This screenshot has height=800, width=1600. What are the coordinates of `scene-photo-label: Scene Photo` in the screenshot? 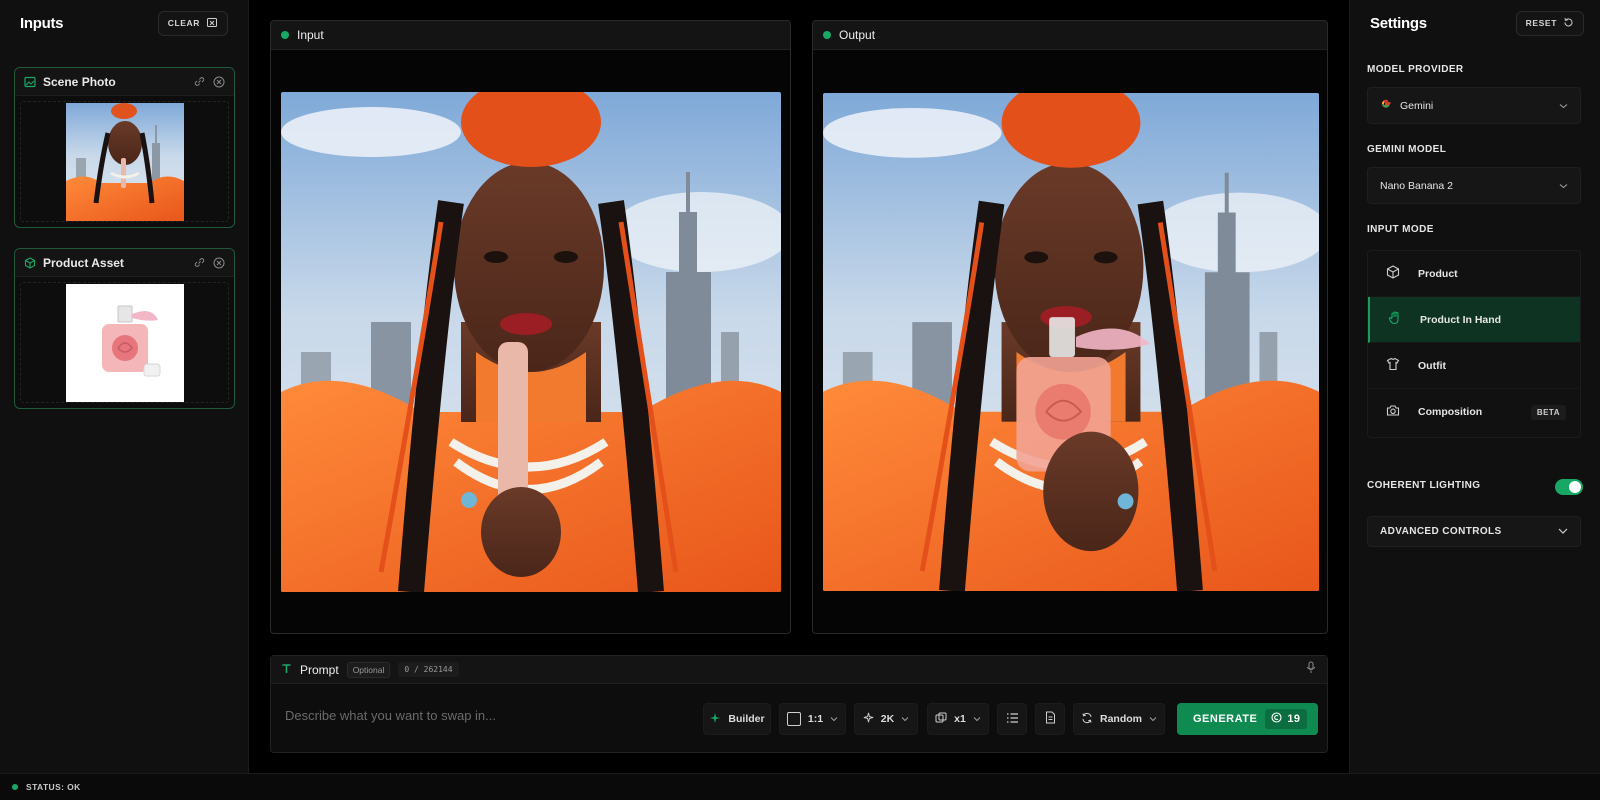 It's located at (79, 81).